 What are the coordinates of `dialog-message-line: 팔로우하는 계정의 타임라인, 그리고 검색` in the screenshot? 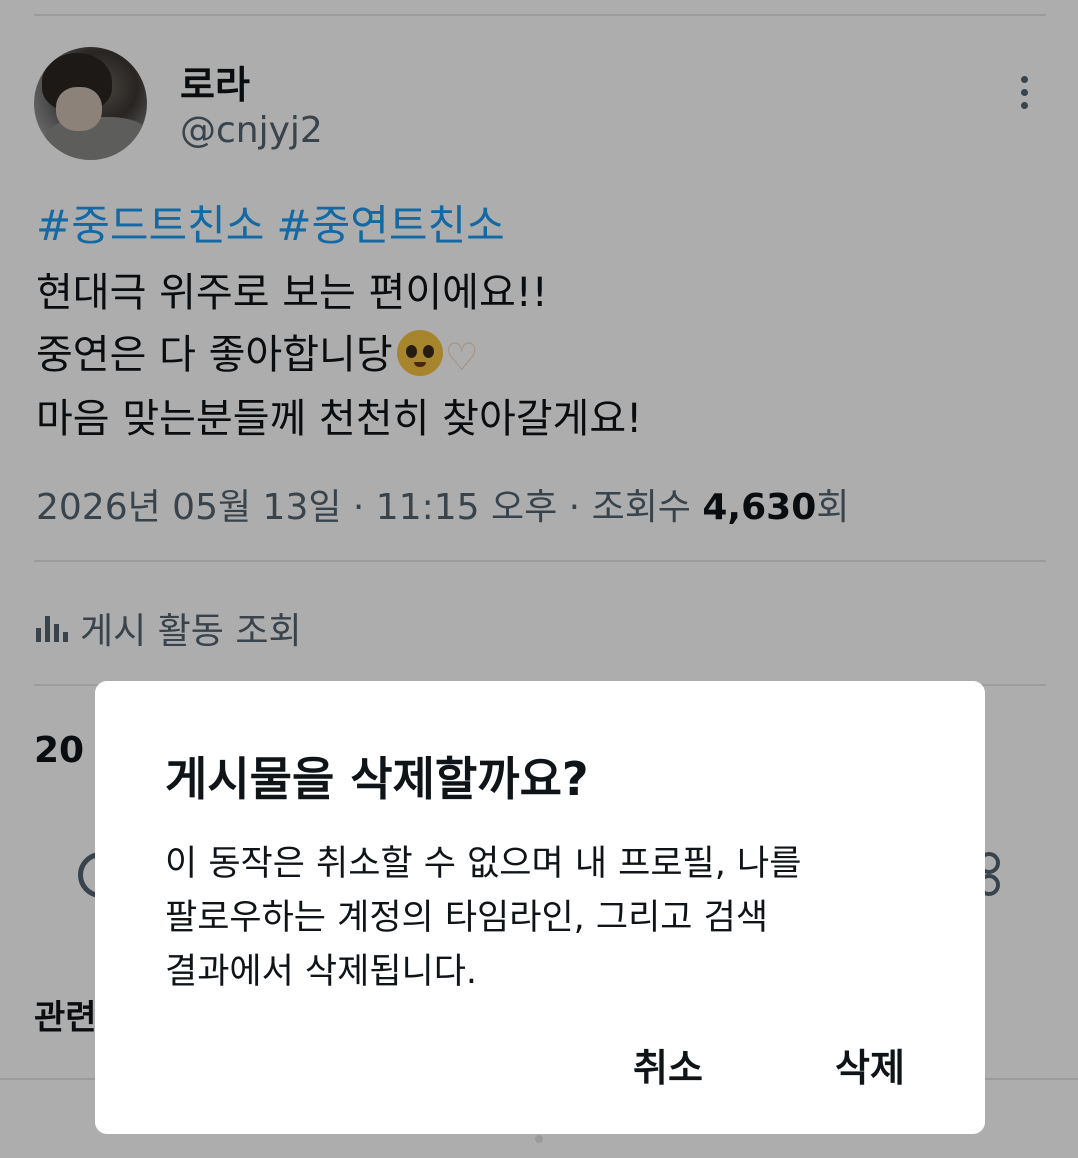 It's located at (467, 918).